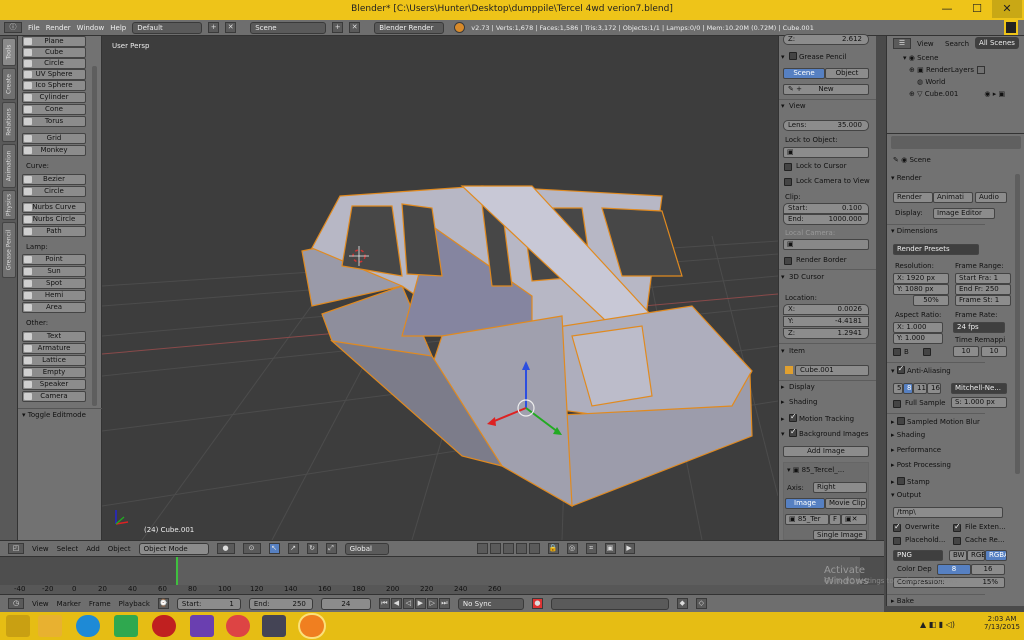 This screenshot has width=1024, height=640. I want to click on record-icon: ●, so click(537, 603).